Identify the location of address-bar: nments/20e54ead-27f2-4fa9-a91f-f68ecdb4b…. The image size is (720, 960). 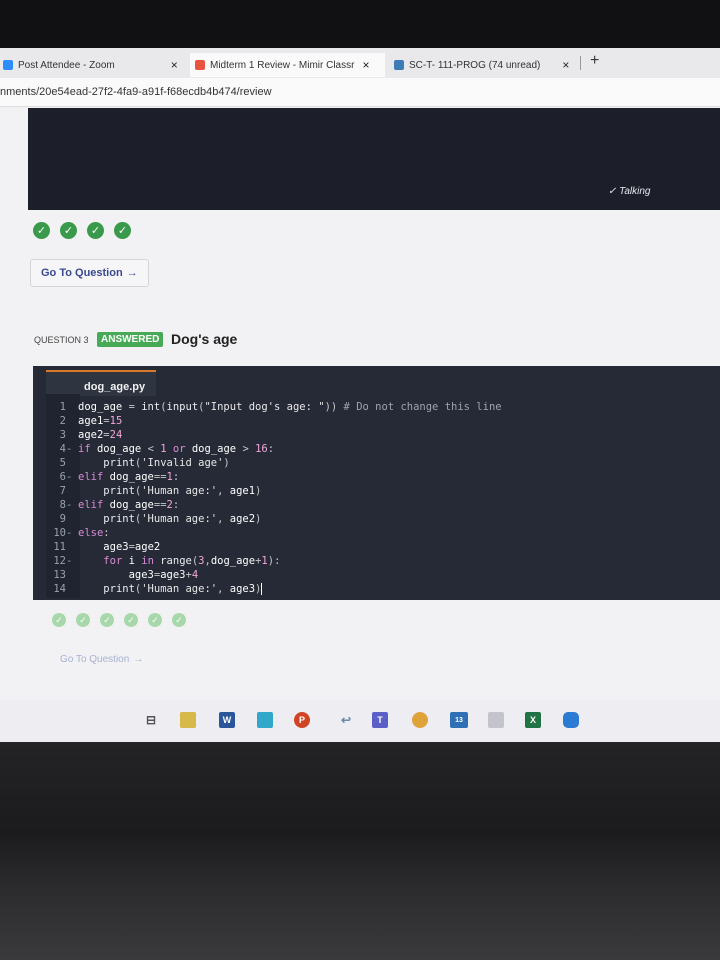
(360, 92).